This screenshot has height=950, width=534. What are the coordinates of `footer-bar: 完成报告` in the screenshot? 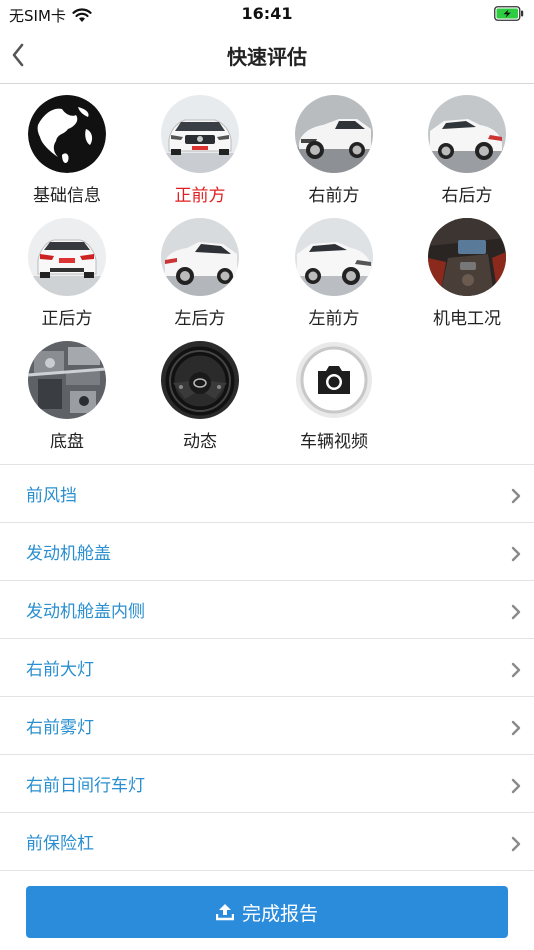 It's located at (267, 910).